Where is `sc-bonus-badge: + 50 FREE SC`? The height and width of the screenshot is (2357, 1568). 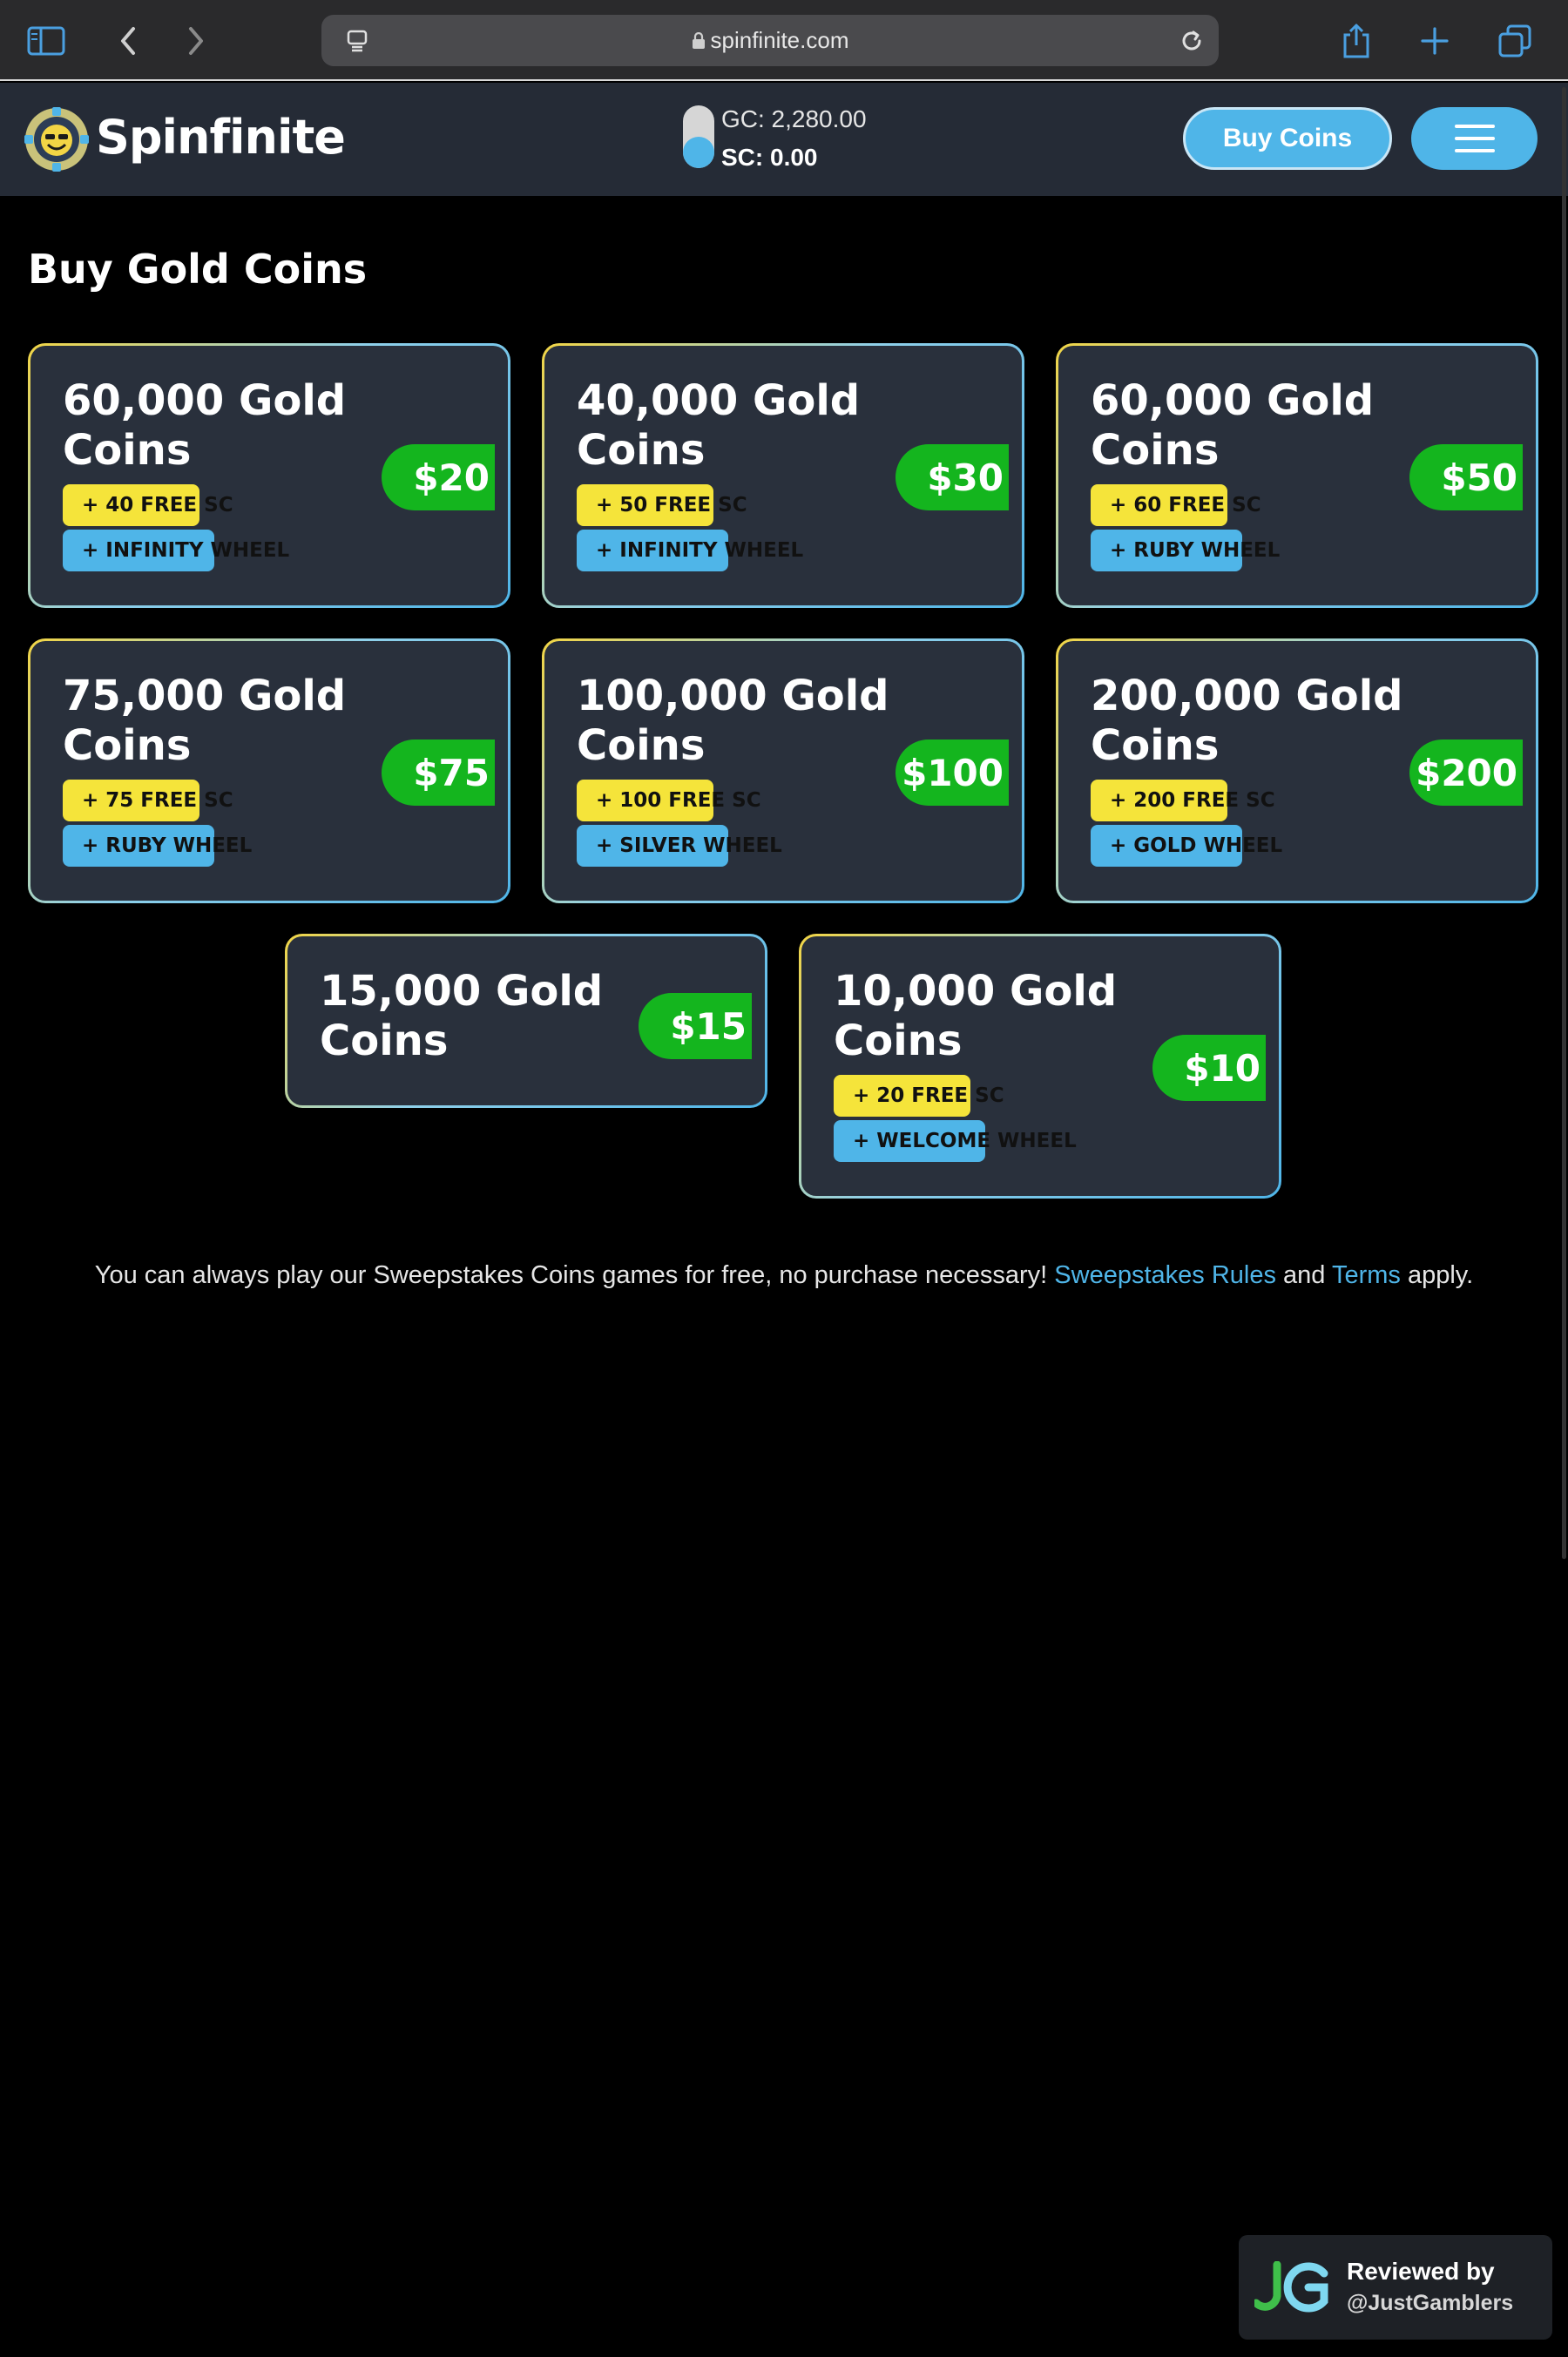
sc-bonus-badge: + 50 FREE SC is located at coordinates (662, 505).